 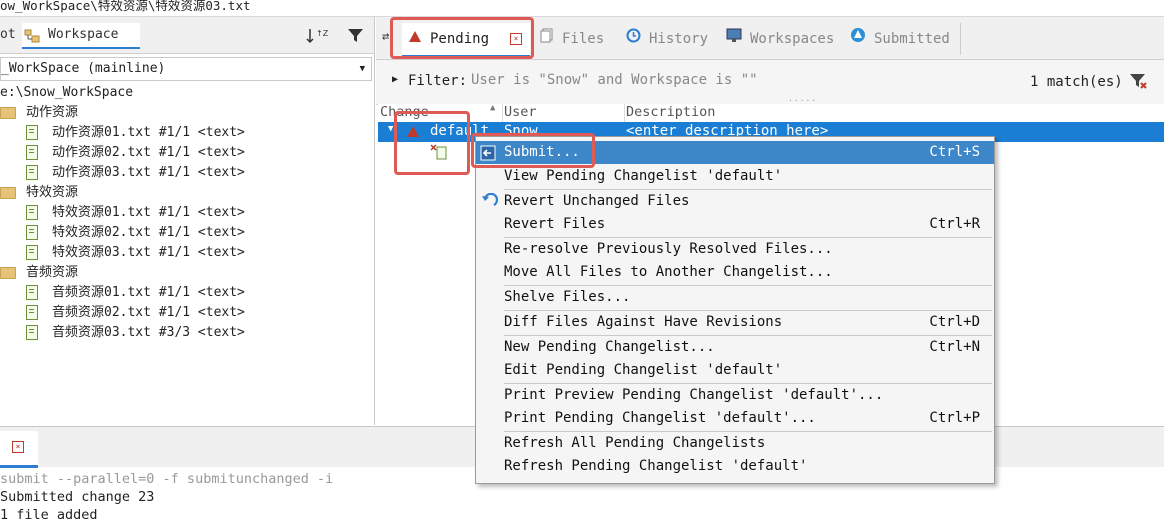 I want to click on tree-file: 特效资源03.txt #1/1 <text>, so click(x=135, y=253).